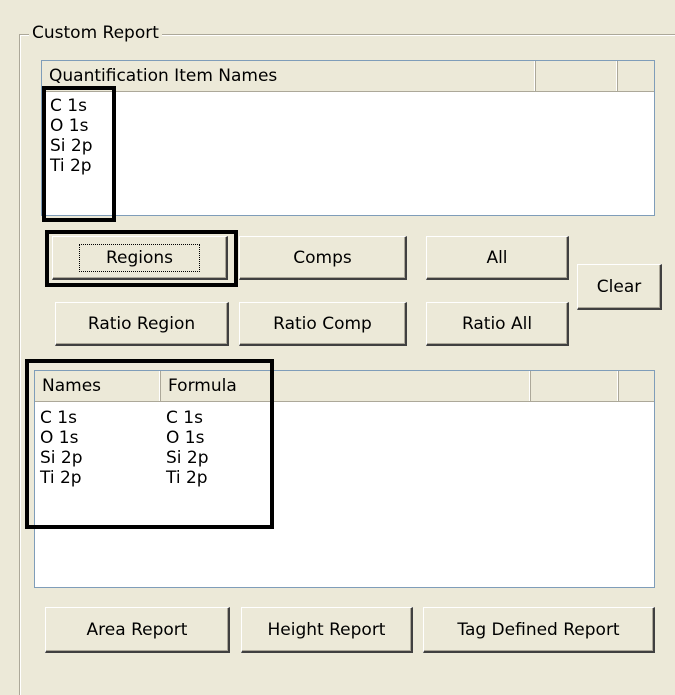 Image resolution: width=675 pixels, height=695 pixels. I want to click on clear-button: Clear, so click(619, 287).